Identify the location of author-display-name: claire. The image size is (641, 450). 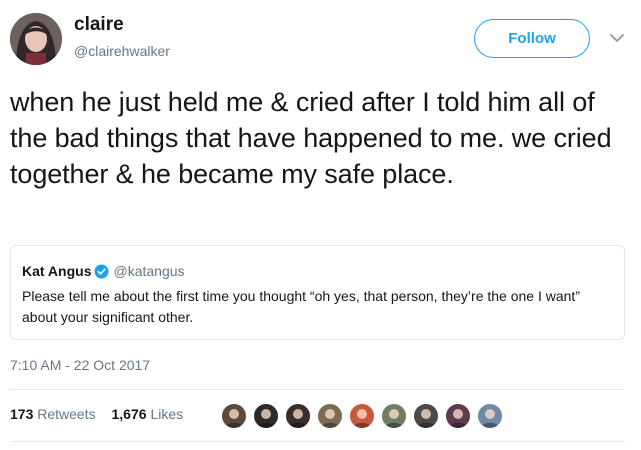
(122, 25).